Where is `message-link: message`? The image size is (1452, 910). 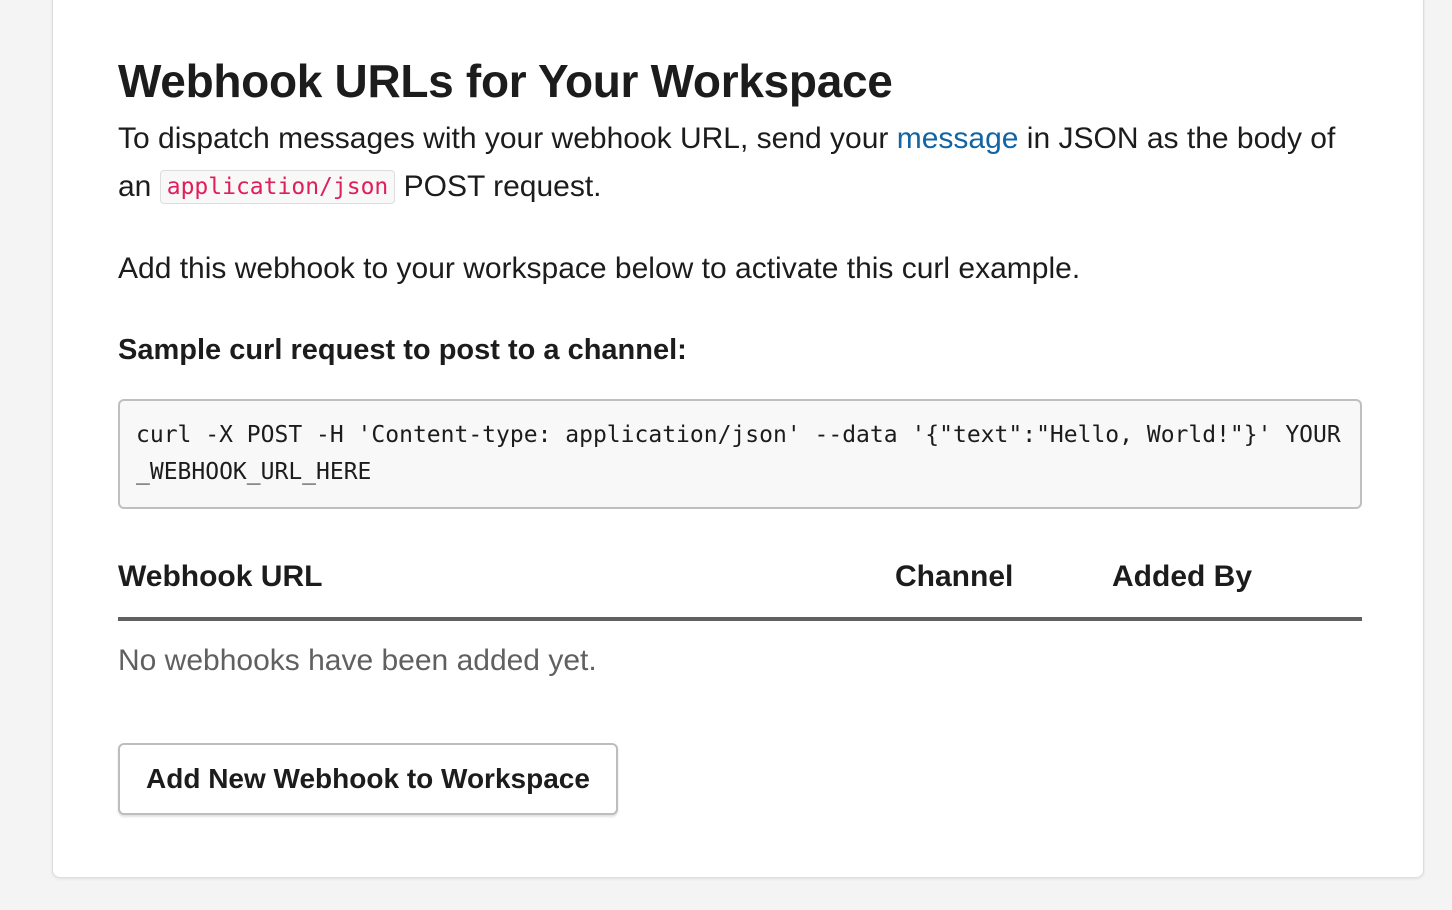
message-link: message is located at coordinates (958, 138).